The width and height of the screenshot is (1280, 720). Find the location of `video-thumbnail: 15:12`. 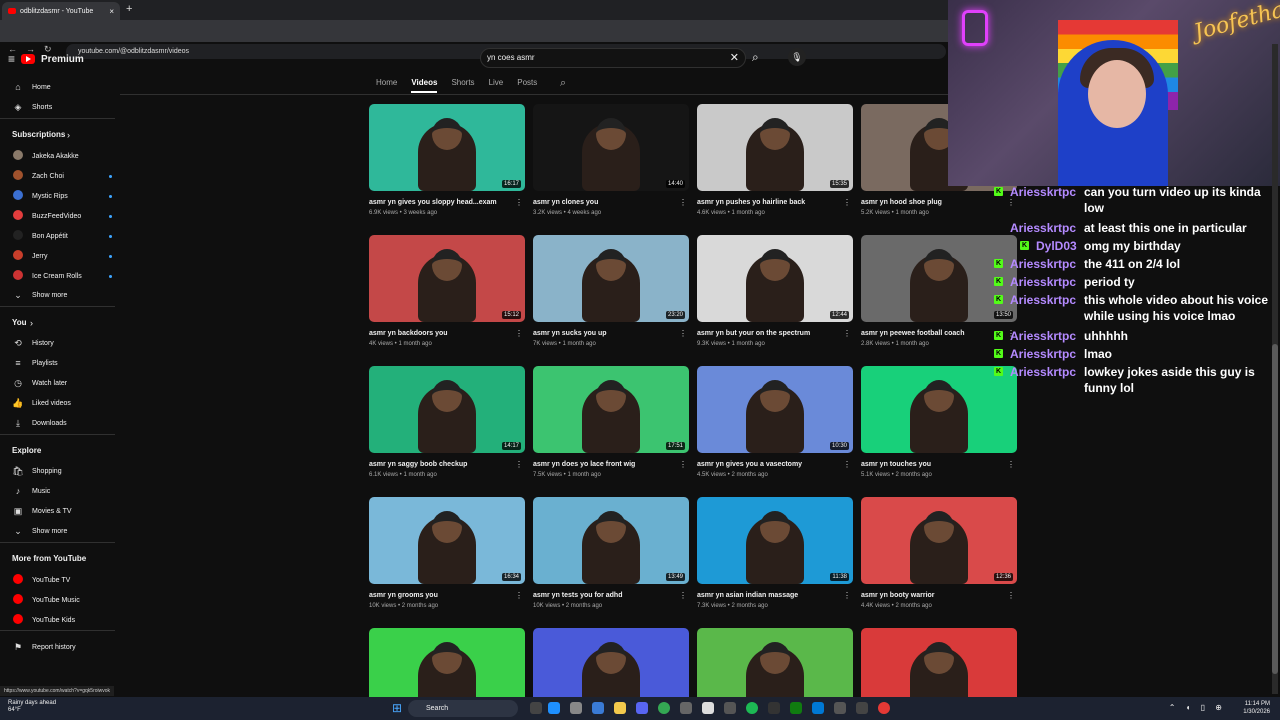

video-thumbnail: 15:12 is located at coordinates (447, 278).